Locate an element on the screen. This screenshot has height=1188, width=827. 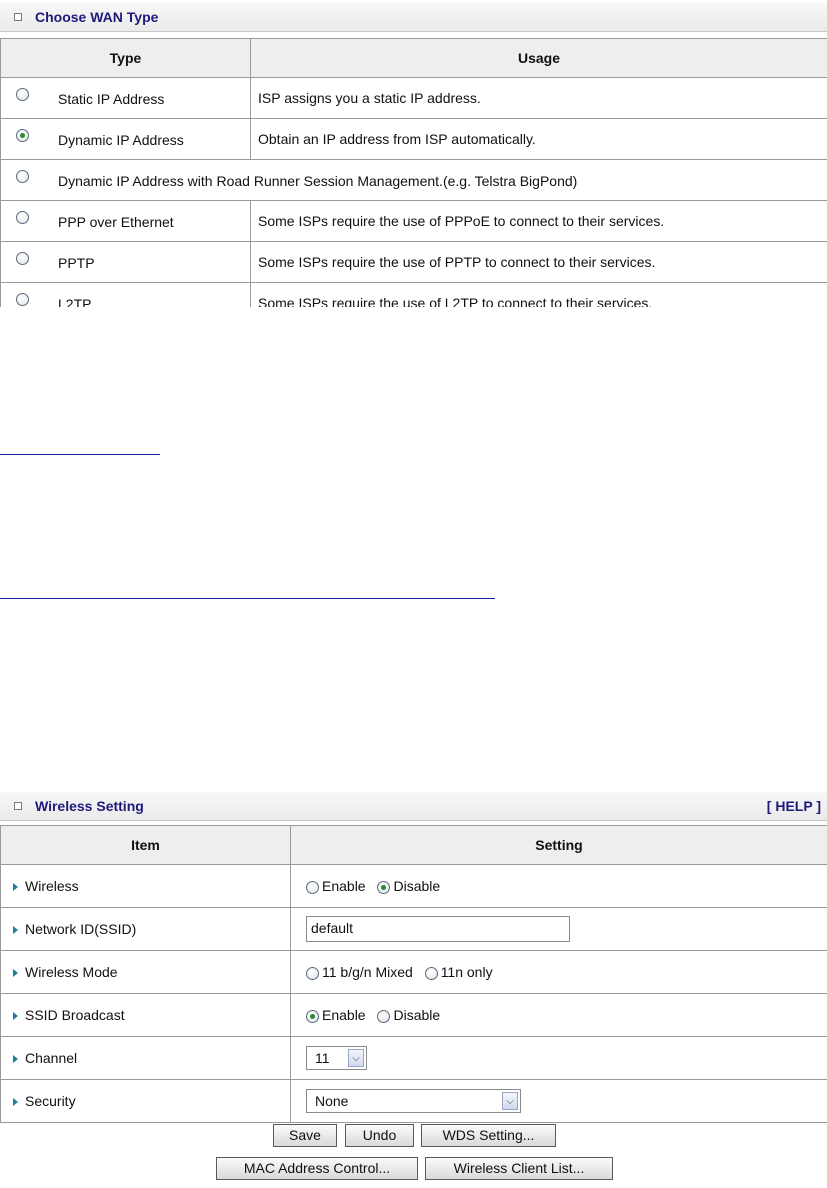
dynamic-ip-radio is located at coordinates (22, 135).